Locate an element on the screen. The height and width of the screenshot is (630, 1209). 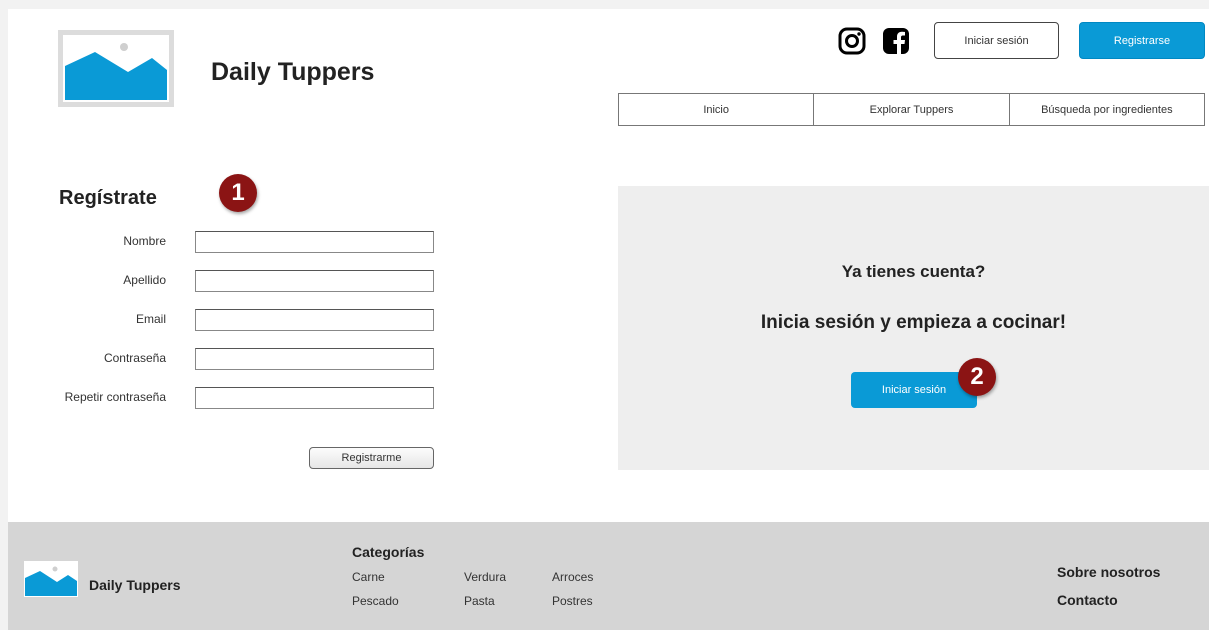
register-button: Registrarse is located at coordinates (1142, 40).